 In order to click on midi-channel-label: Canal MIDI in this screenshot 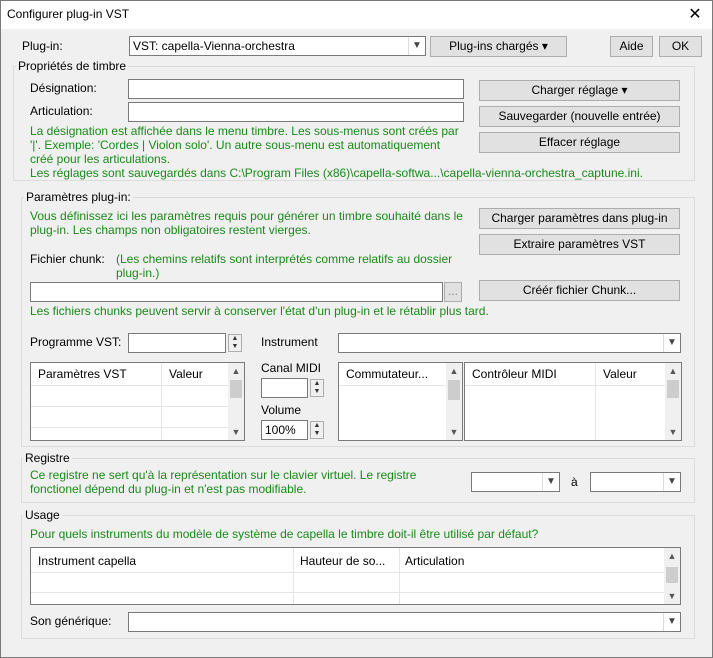, I will do `click(291, 368)`.